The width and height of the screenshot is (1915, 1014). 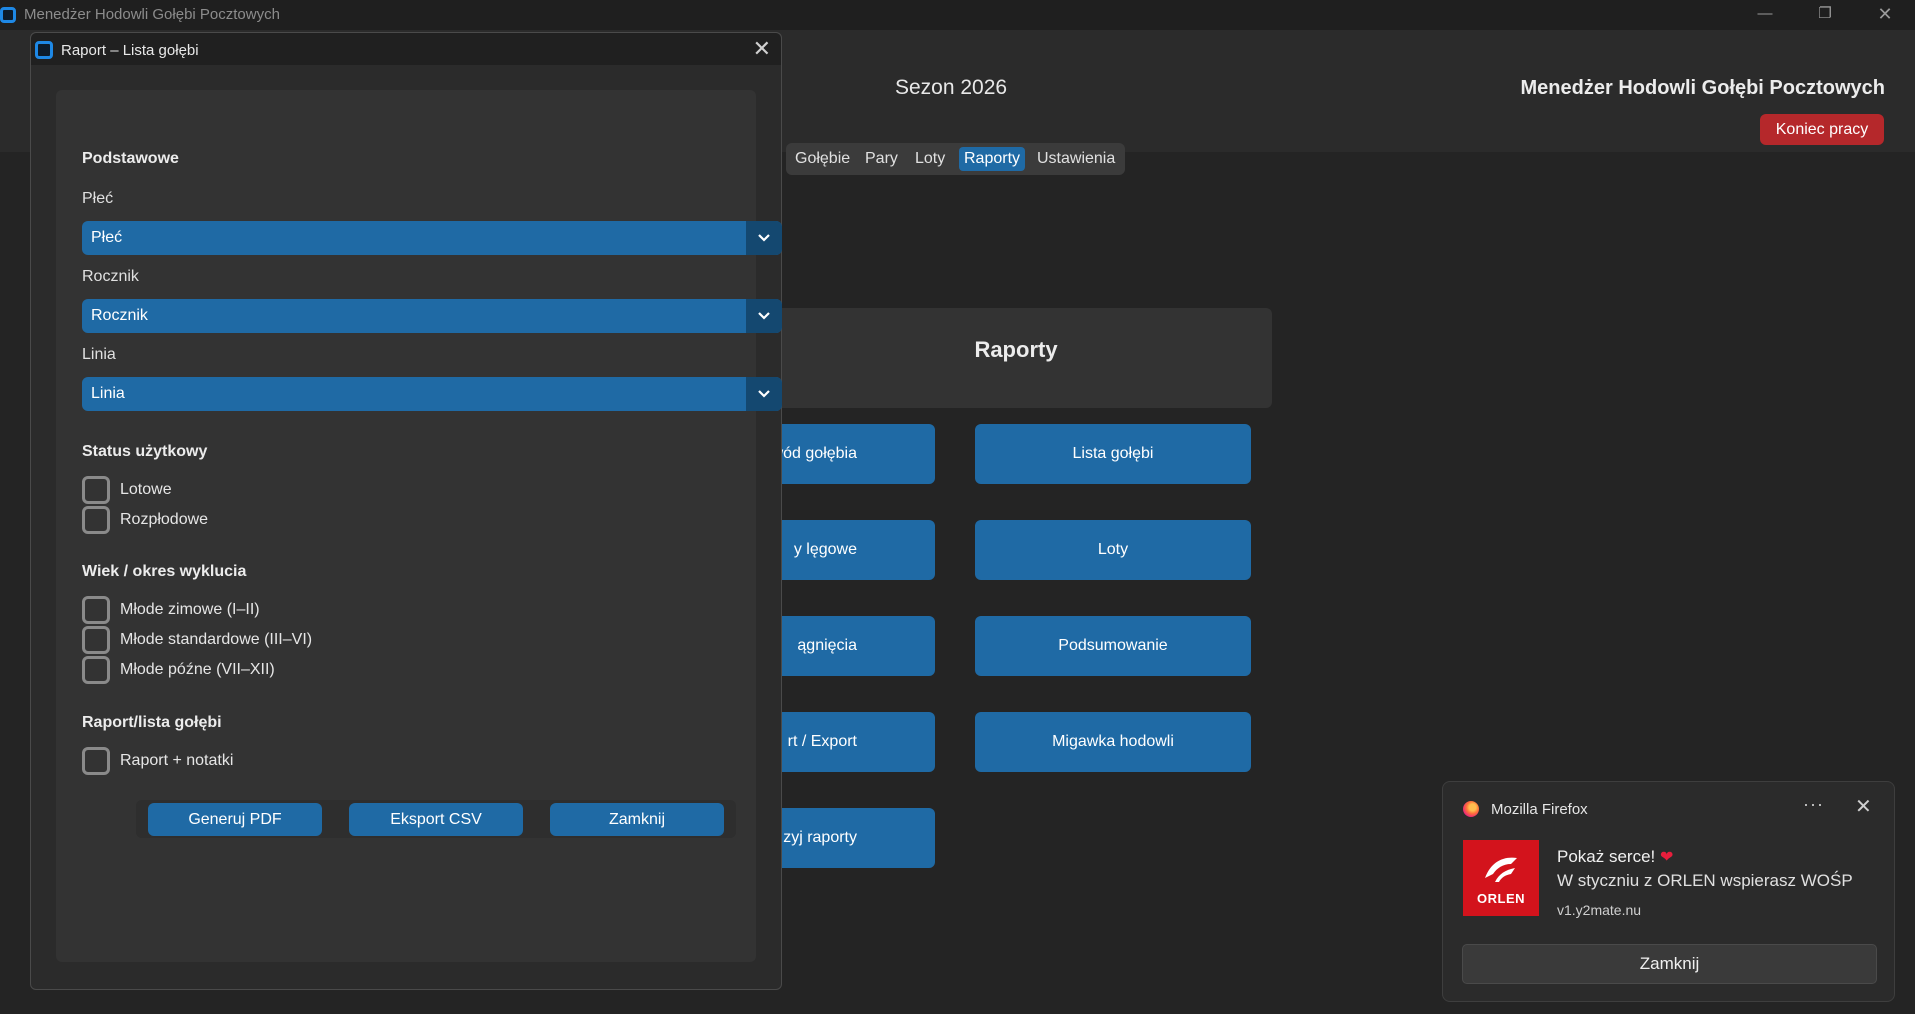 I want to click on orlen-logo-text: ORLEN, so click(x=1501, y=898).